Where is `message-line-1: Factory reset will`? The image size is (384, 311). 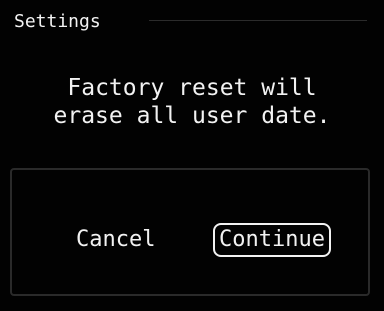 message-line-1: Factory reset will is located at coordinates (192, 88).